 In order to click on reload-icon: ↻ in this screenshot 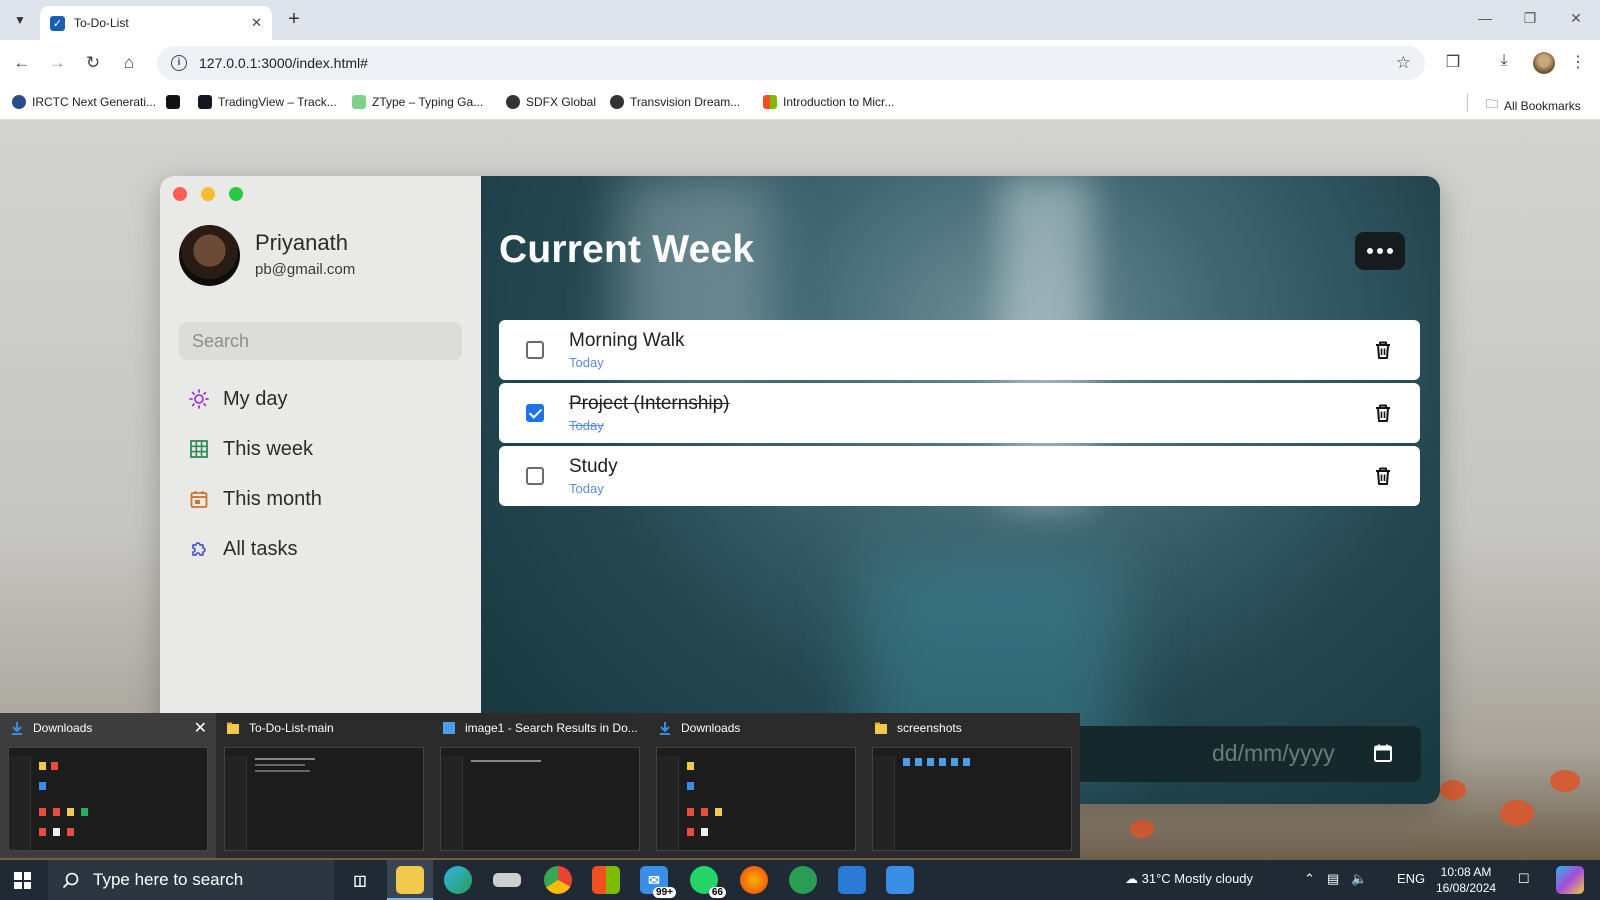, I will do `click(93, 63)`.